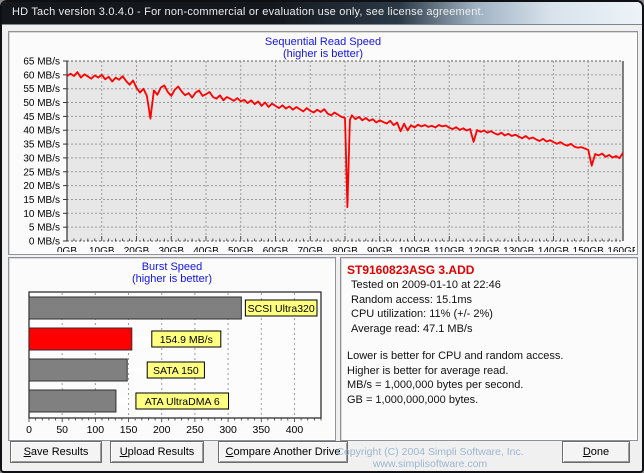 This screenshot has width=644, height=473. What do you see at coordinates (172, 279) in the screenshot?
I see `burst-chart-subtitle: (higher is better)` at bounding box center [172, 279].